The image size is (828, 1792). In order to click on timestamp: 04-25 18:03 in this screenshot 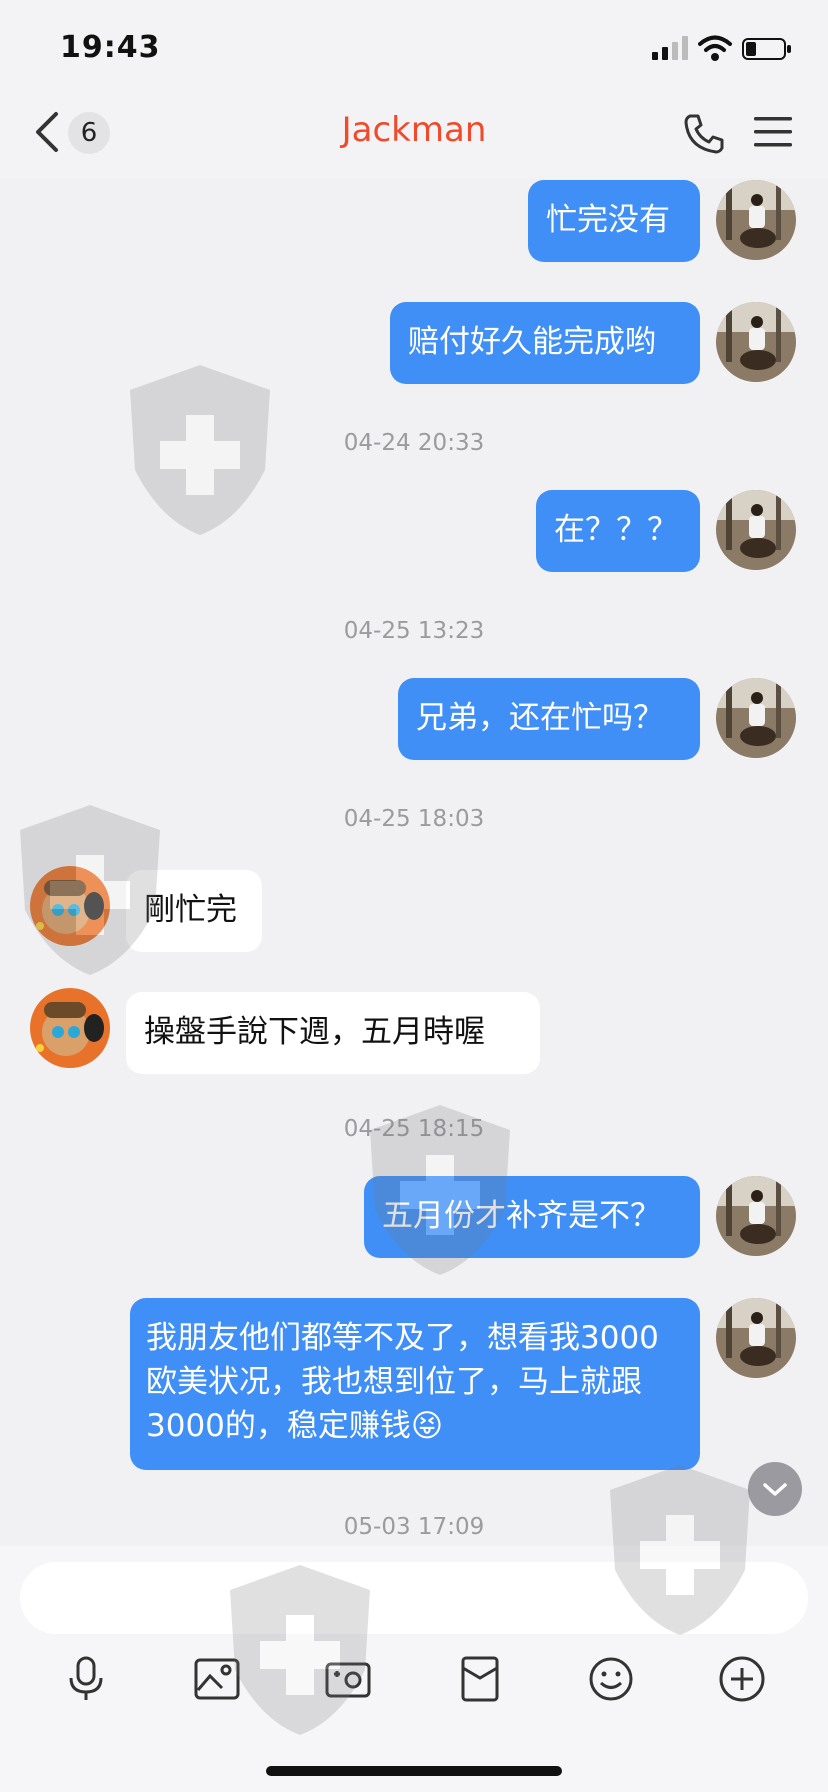, I will do `click(414, 819)`.